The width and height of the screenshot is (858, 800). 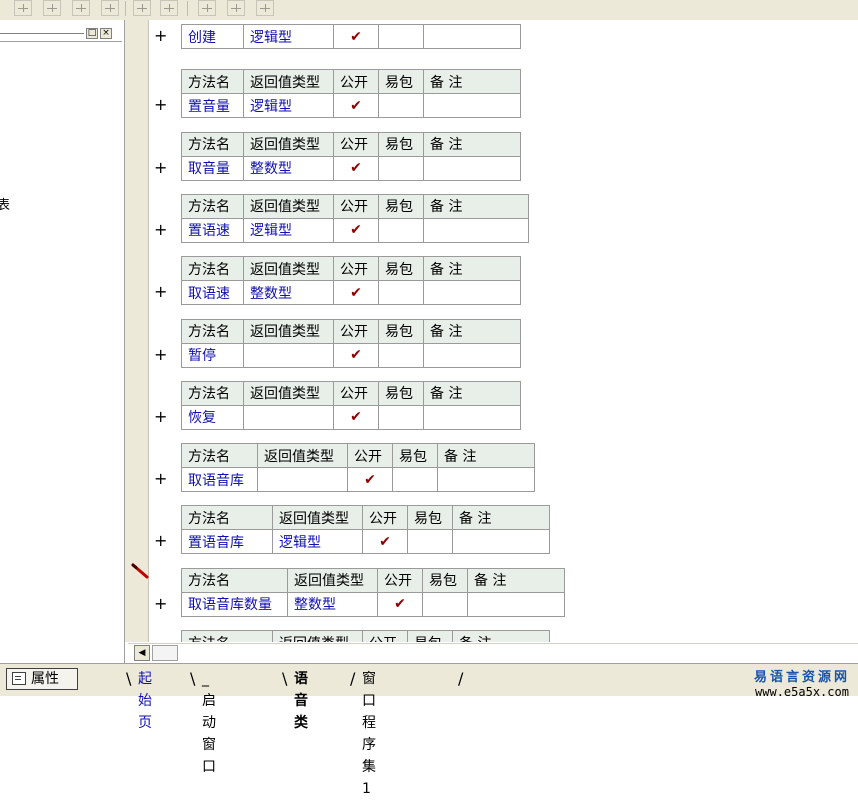 What do you see at coordinates (207, 8) in the screenshot?
I see `horizontal-space-icon` at bounding box center [207, 8].